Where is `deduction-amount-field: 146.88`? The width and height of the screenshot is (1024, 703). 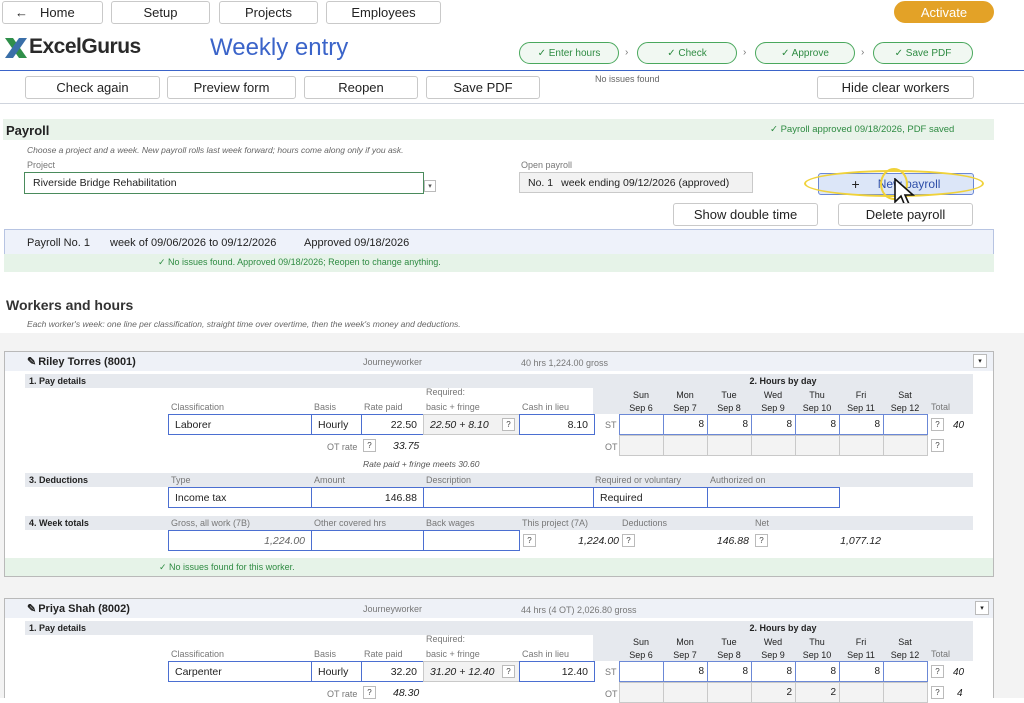
deduction-amount-field: 146.88 is located at coordinates (367, 497).